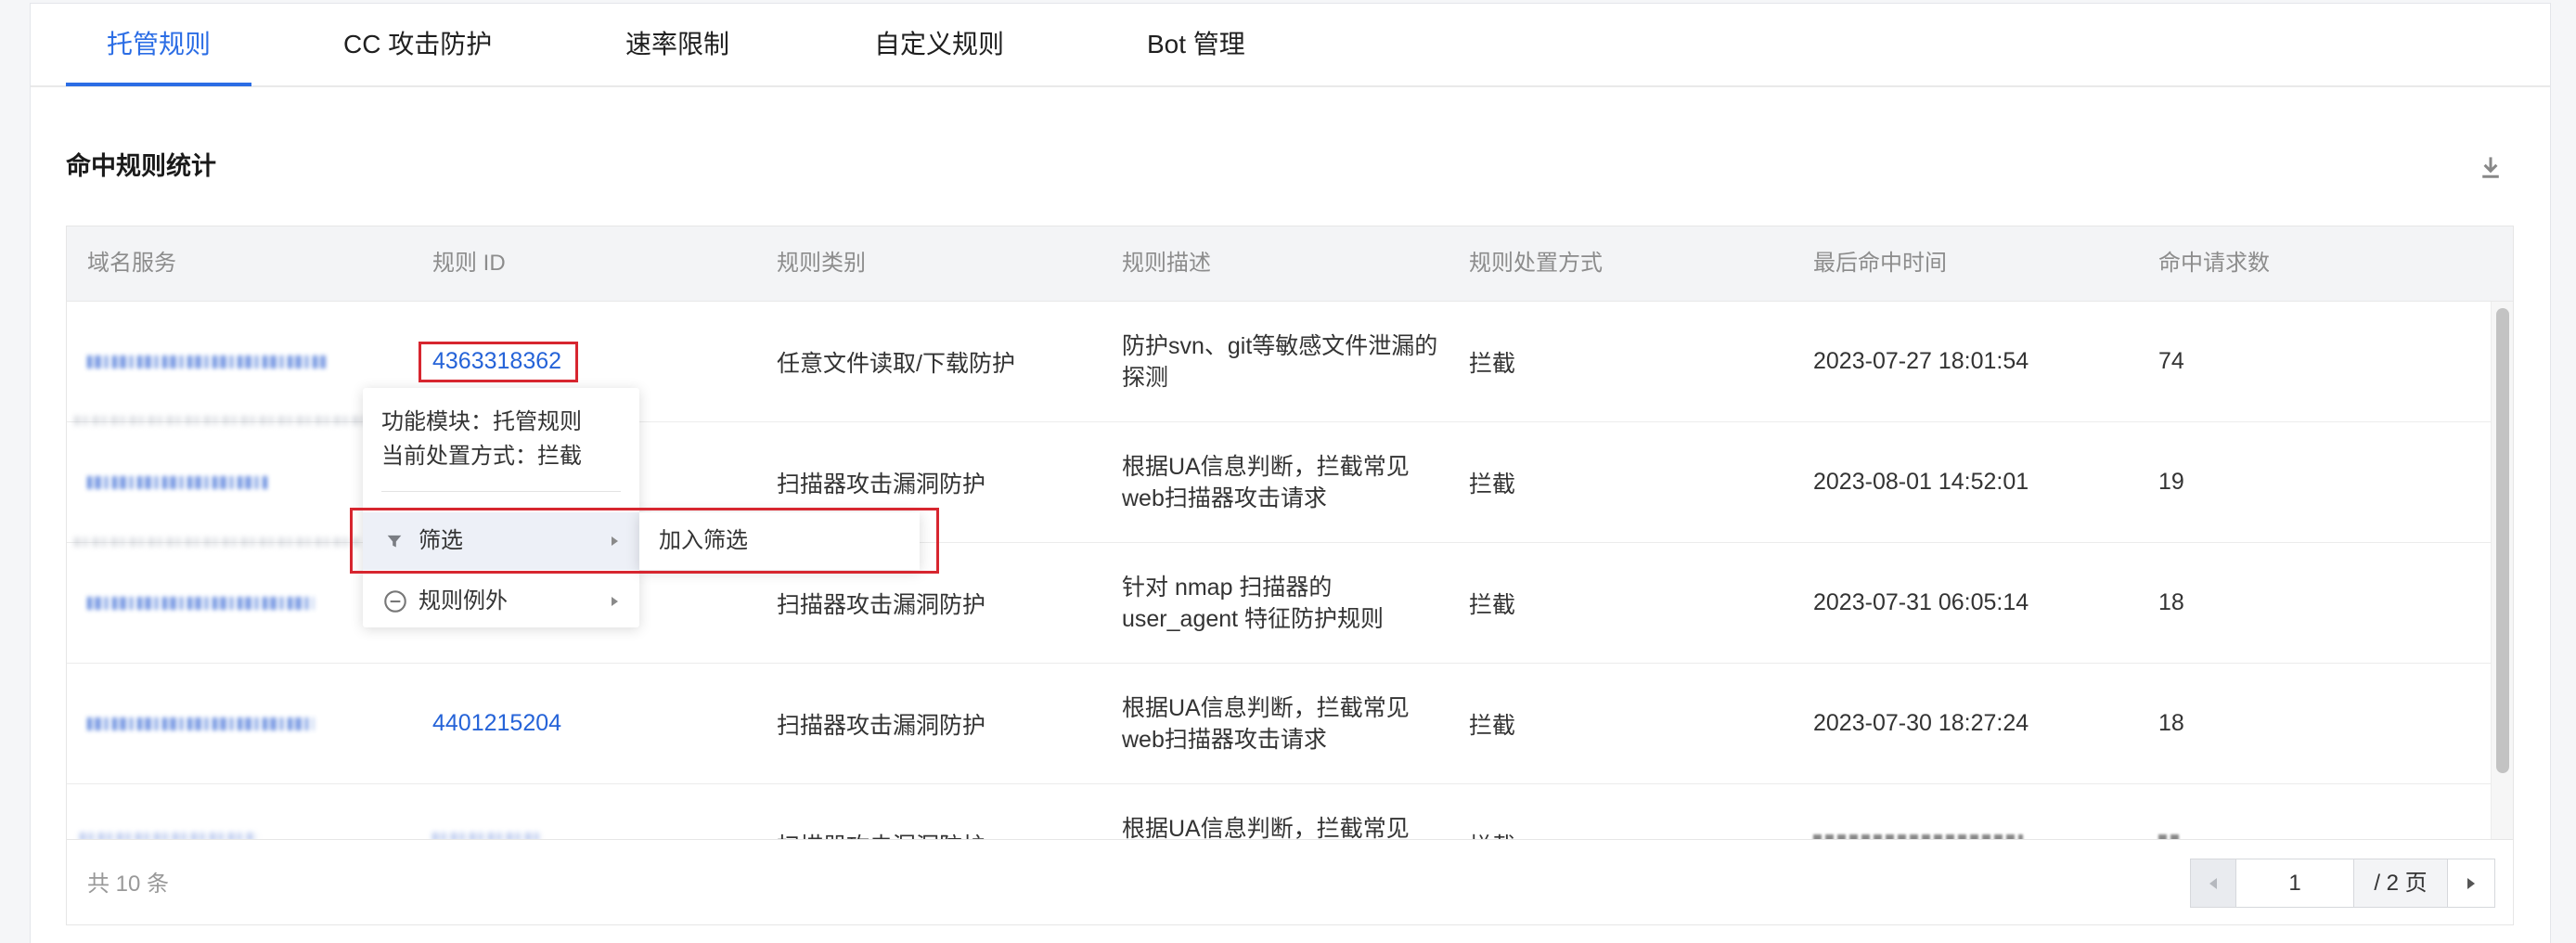 This screenshot has height=943, width=2576. I want to click on caret-left-icon, so click(2213, 883).